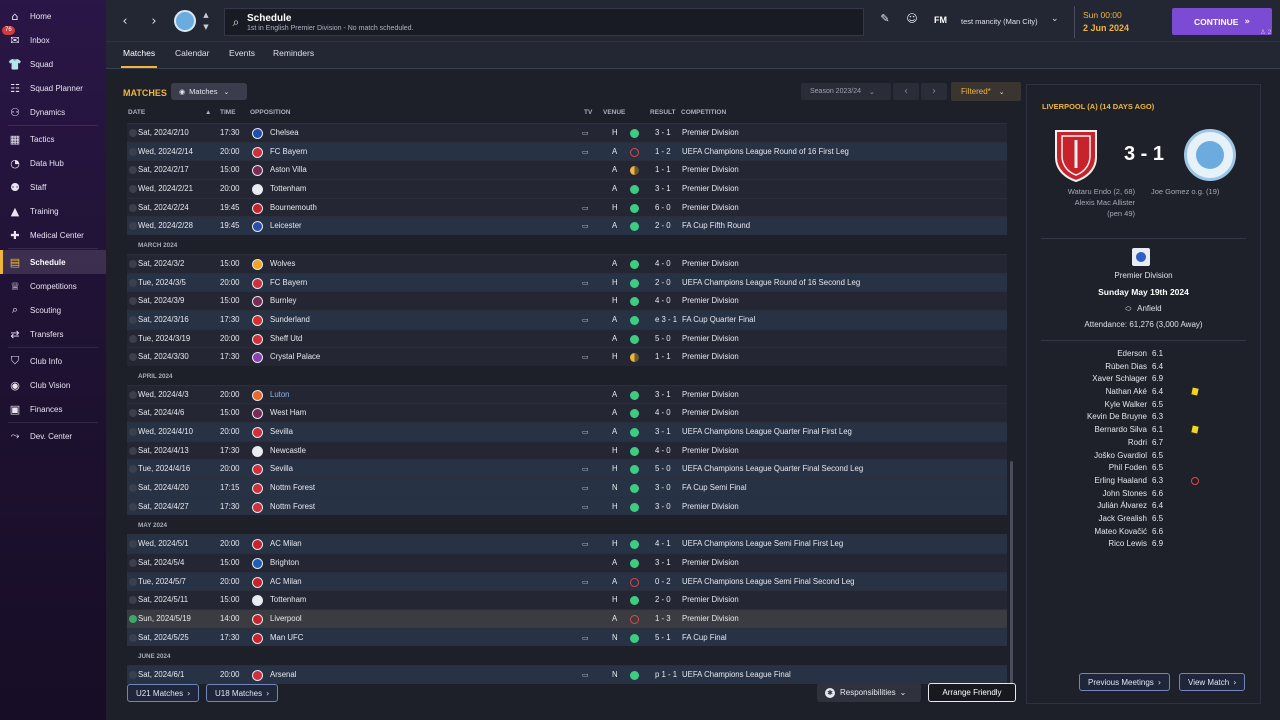 The height and width of the screenshot is (720, 1280). Describe the element at coordinates (53, 409) in the screenshot. I see `sidebar-item-finances: ▣ Finances` at that location.